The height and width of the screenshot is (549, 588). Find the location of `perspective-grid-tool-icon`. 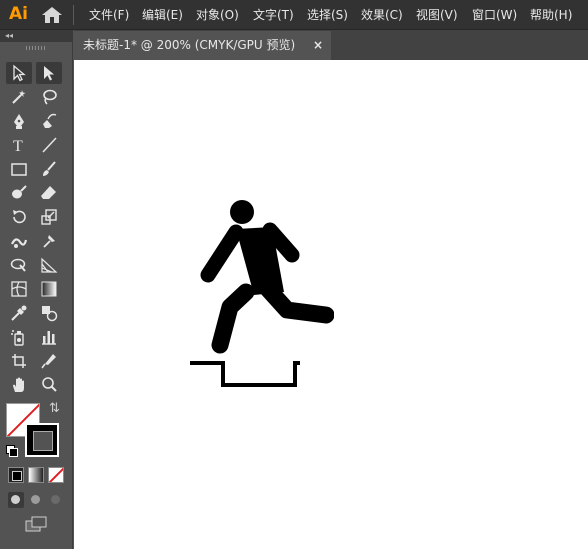

perspective-grid-tool-icon is located at coordinates (49, 265).